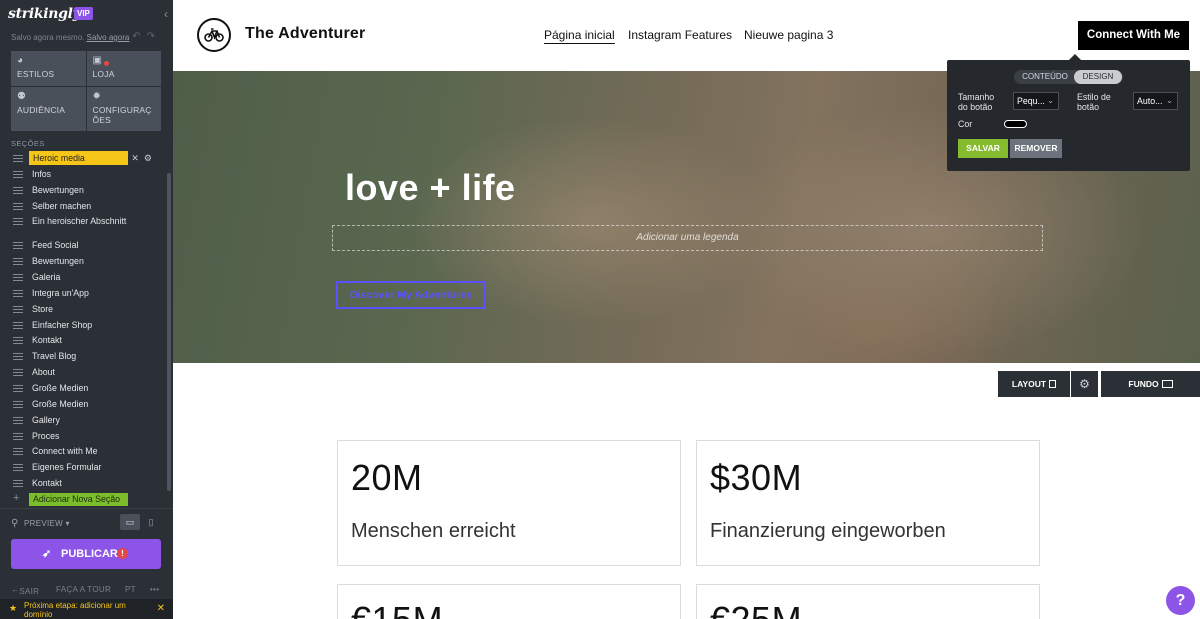 Image resolution: width=1200 pixels, height=619 pixels. Describe the element at coordinates (680, 35) in the screenshot. I see `nav-instagram-features: Instagram Features` at that location.